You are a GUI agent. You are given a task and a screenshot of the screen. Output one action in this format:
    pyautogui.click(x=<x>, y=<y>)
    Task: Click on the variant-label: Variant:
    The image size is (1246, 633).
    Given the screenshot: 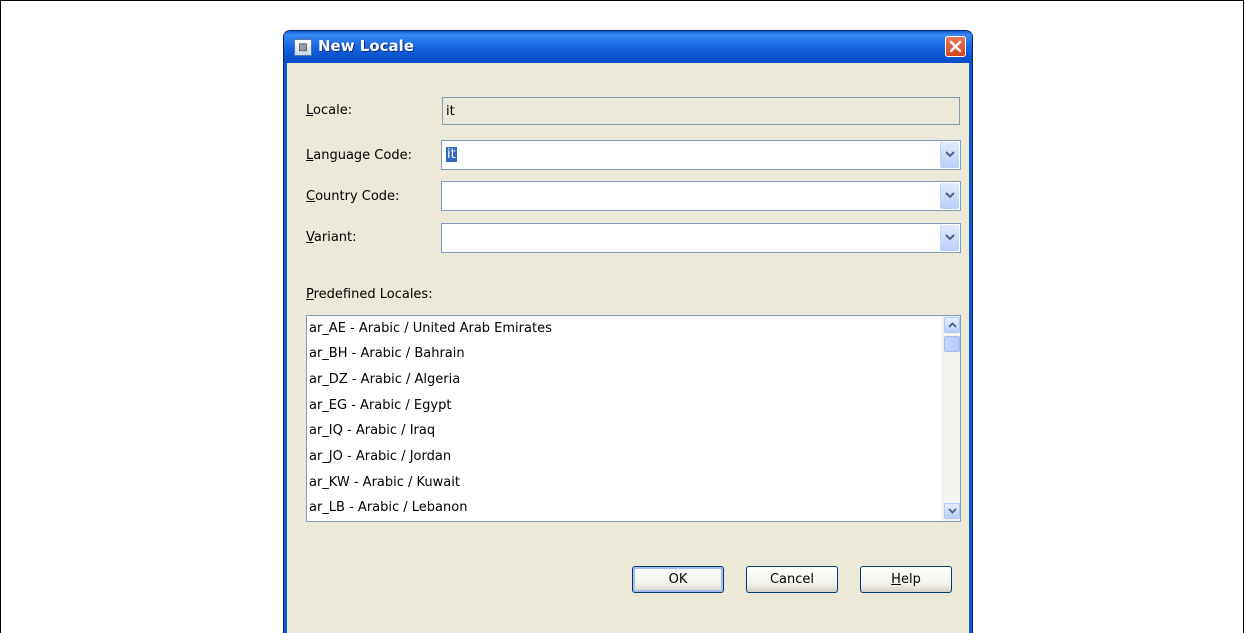 What is the action you would take?
    pyautogui.click(x=331, y=237)
    